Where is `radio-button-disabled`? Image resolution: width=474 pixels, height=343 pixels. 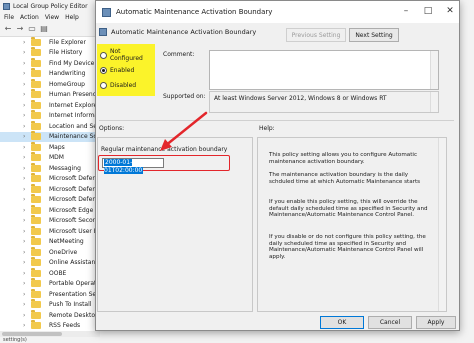 radio-button-disabled is located at coordinates (103, 85).